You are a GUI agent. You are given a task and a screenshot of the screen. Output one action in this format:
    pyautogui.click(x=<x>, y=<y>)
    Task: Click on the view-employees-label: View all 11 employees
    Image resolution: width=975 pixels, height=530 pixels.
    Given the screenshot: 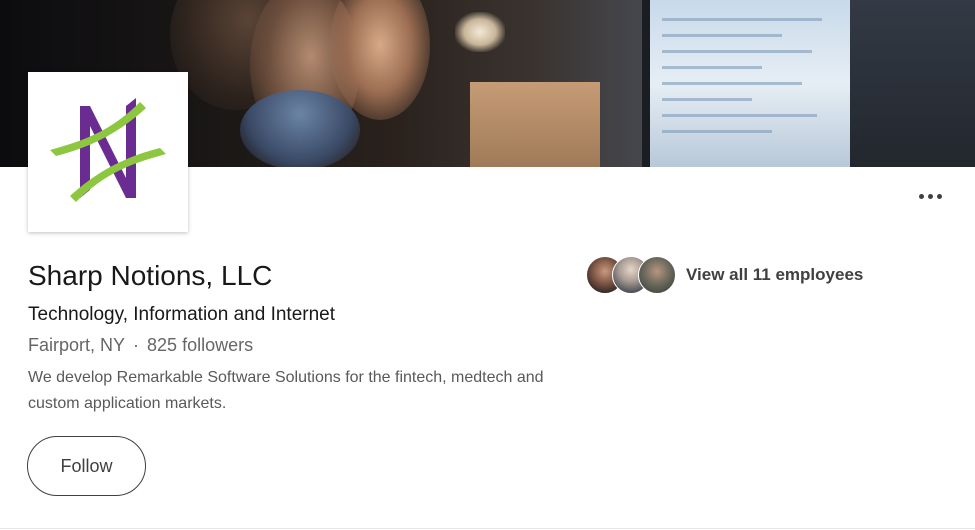 What is the action you would take?
    pyautogui.click(x=775, y=274)
    